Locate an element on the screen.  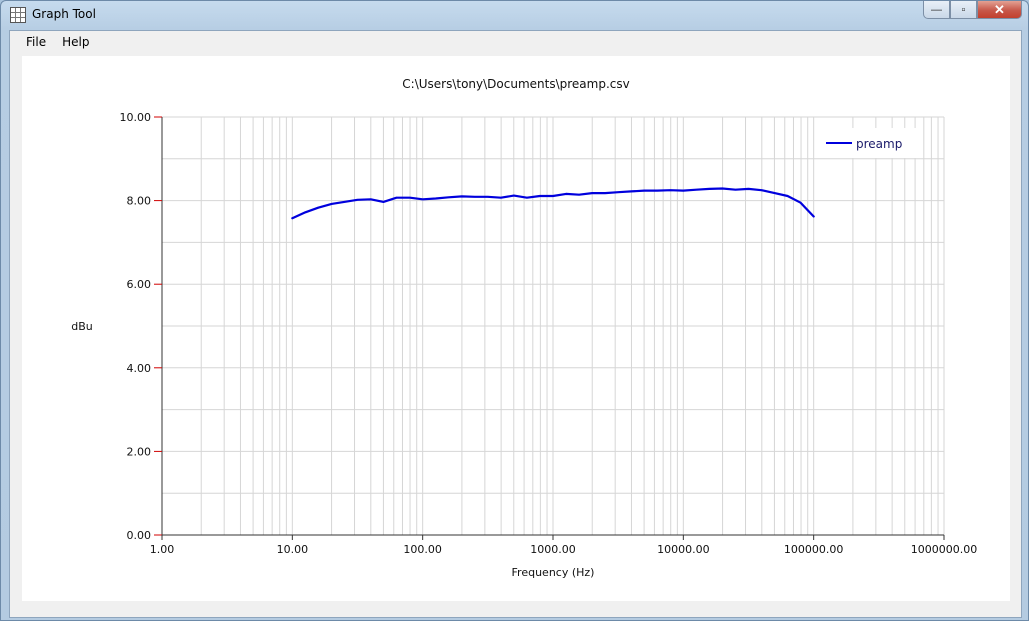
y-tick-label: 4.00 is located at coordinates (139, 368).